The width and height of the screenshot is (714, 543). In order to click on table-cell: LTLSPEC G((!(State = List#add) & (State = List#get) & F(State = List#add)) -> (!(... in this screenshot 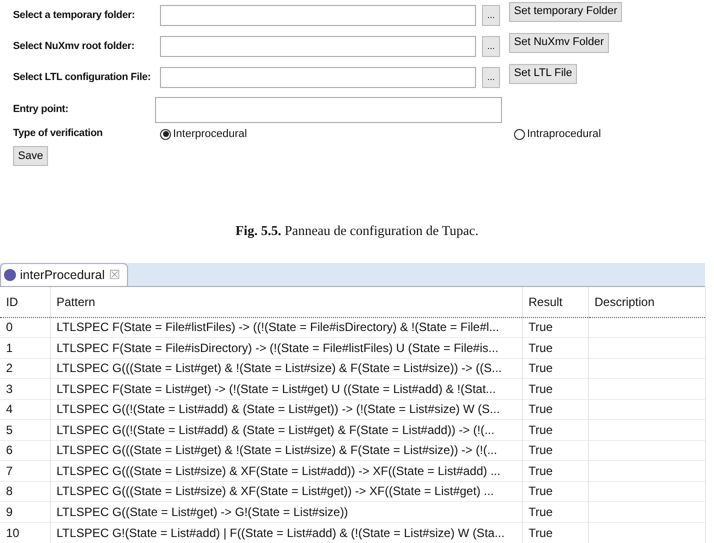, I will do `click(286, 430)`.